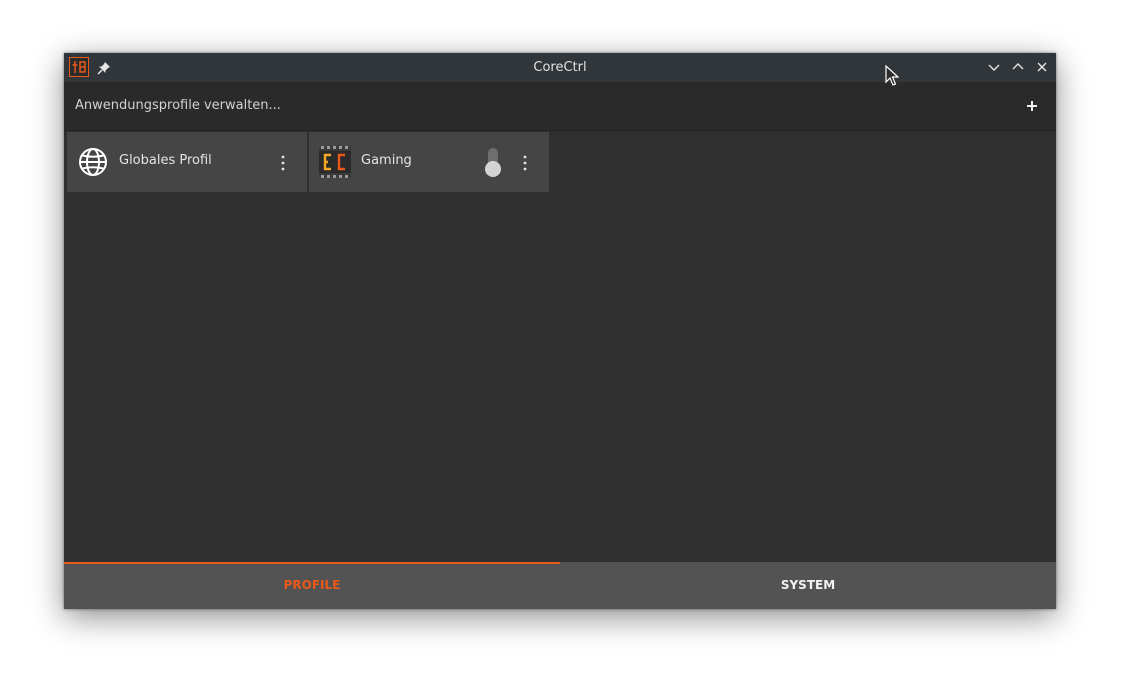 This screenshot has width=1121, height=686. I want to click on globe-icon, so click(93, 162).